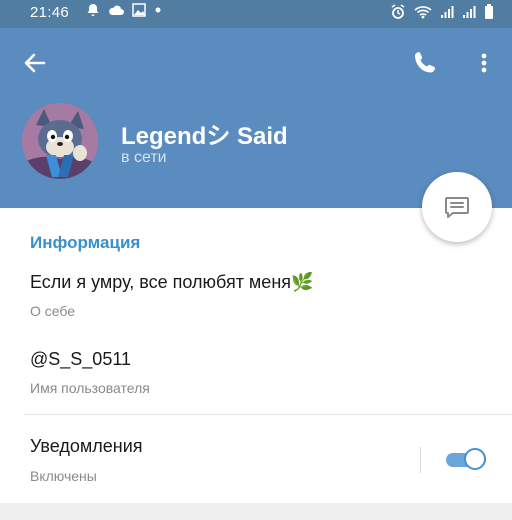  Describe the element at coordinates (116, 10) in the screenshot. I see `cloud-icon` at that location.